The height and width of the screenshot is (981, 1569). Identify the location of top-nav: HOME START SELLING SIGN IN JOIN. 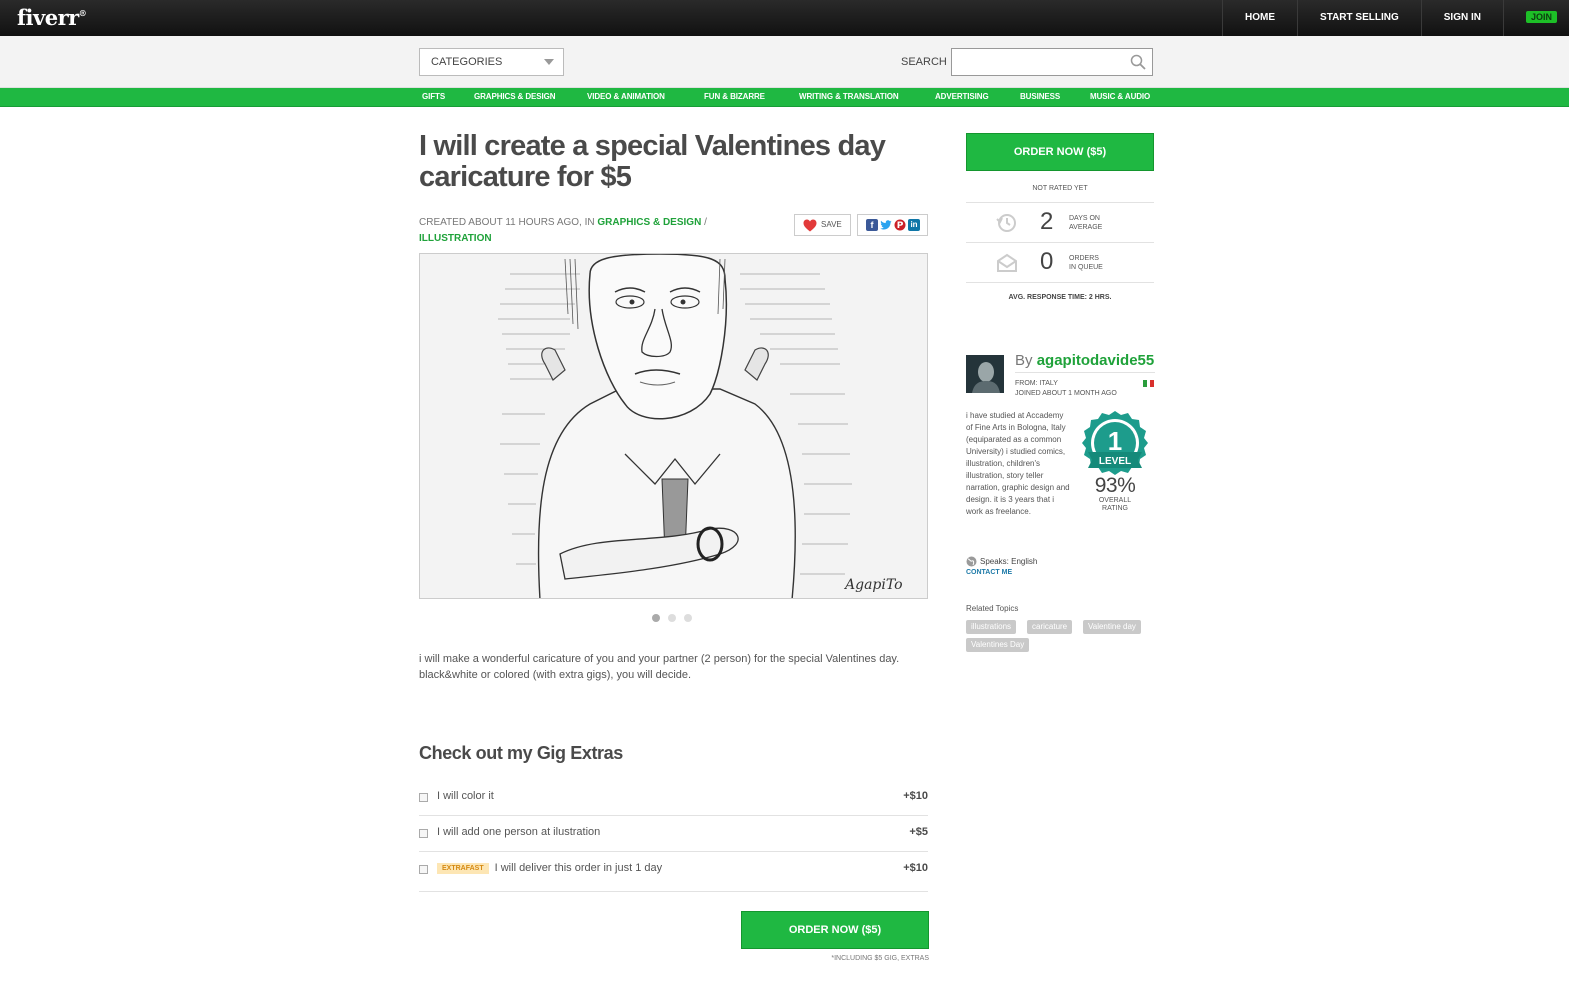
(1395, 18).